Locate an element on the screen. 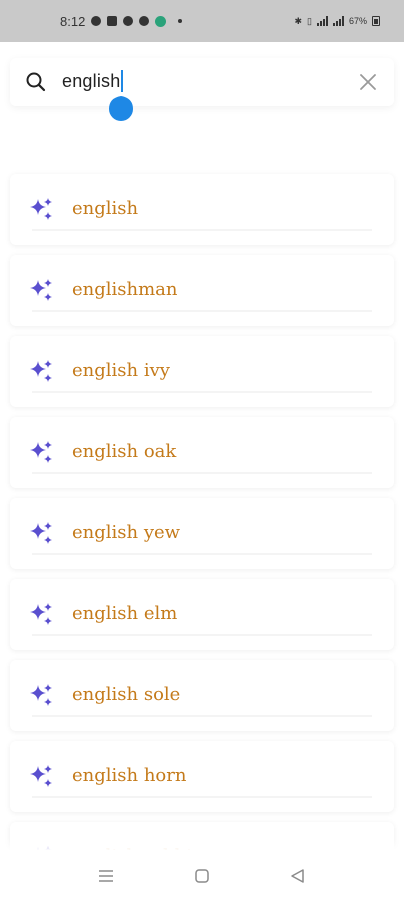 The image size is (404, 900). search-bar is located at coordinates (202, 82).